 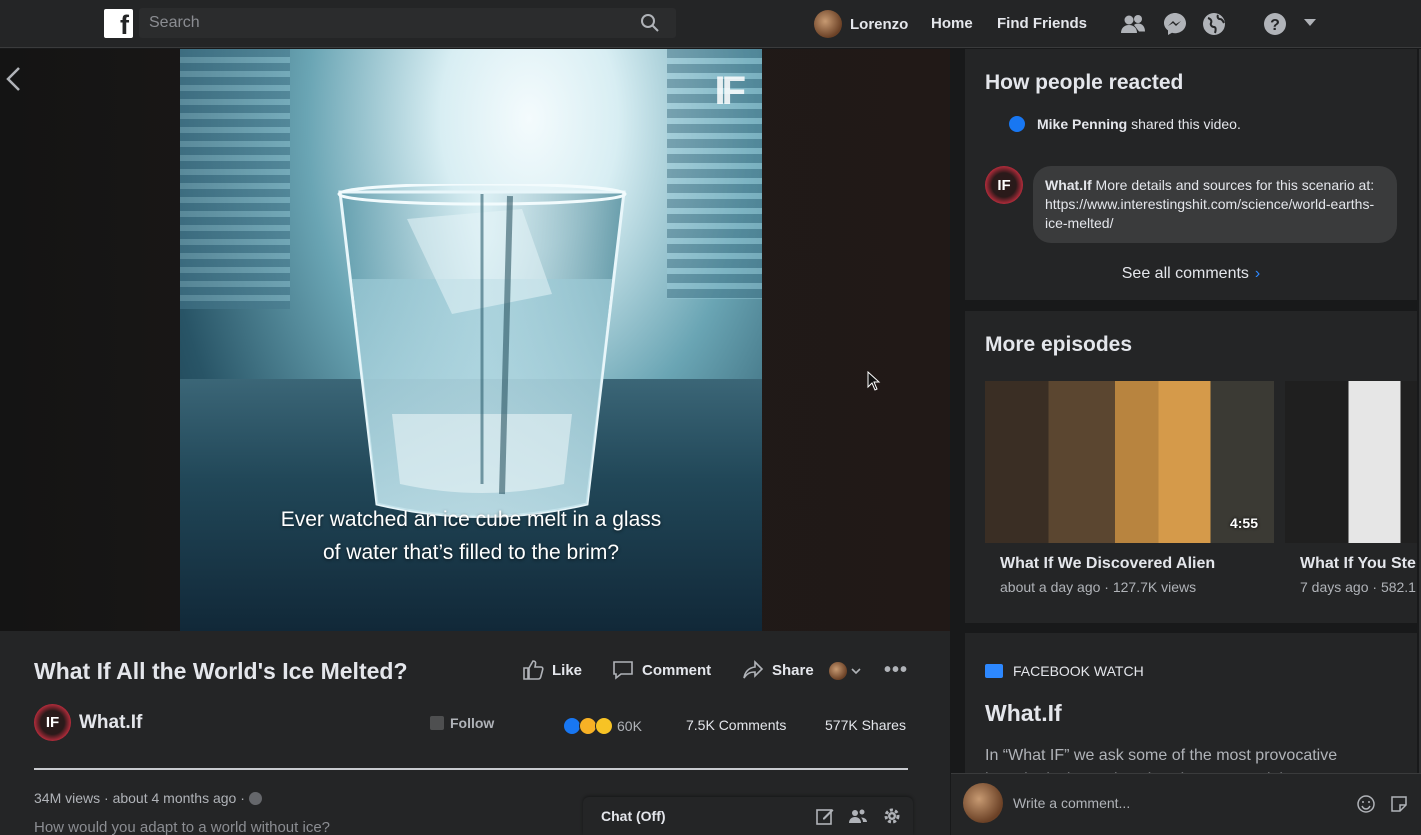 What do you see at coordinates (1185, 273) in the screenshot?
I see `see-all-label: See all comments` at bounding box center [1185, 273].